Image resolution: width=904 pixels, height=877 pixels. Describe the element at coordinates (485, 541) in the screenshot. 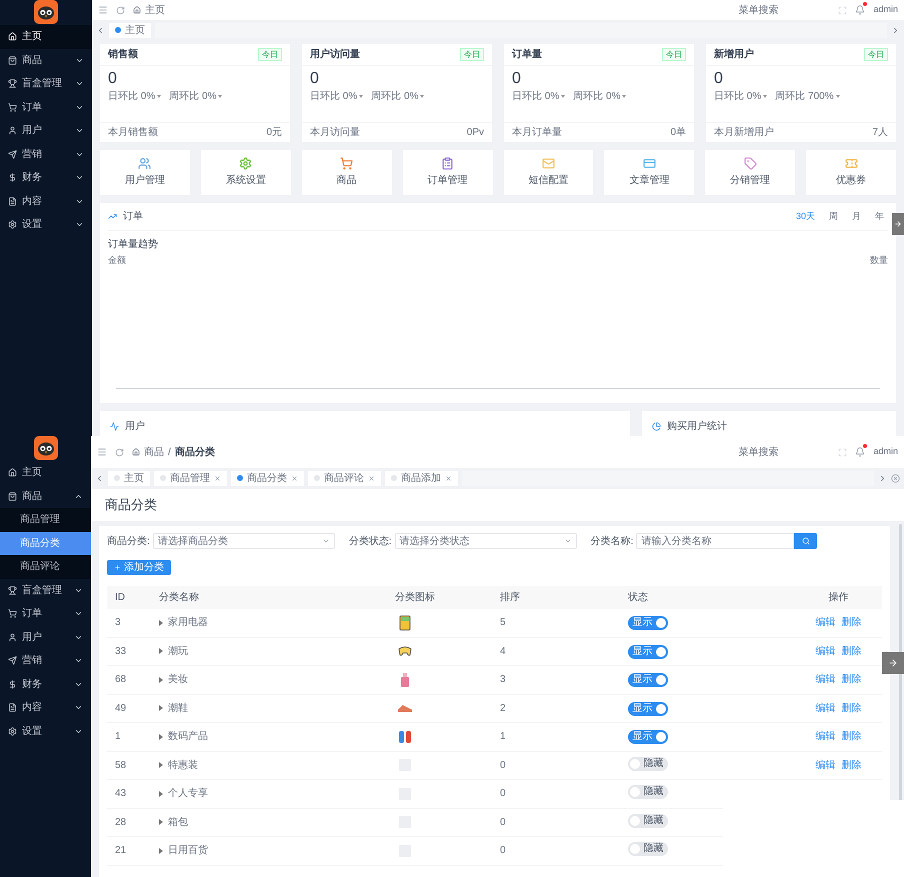

I see `select-field: 请选择分类状态` at that location.